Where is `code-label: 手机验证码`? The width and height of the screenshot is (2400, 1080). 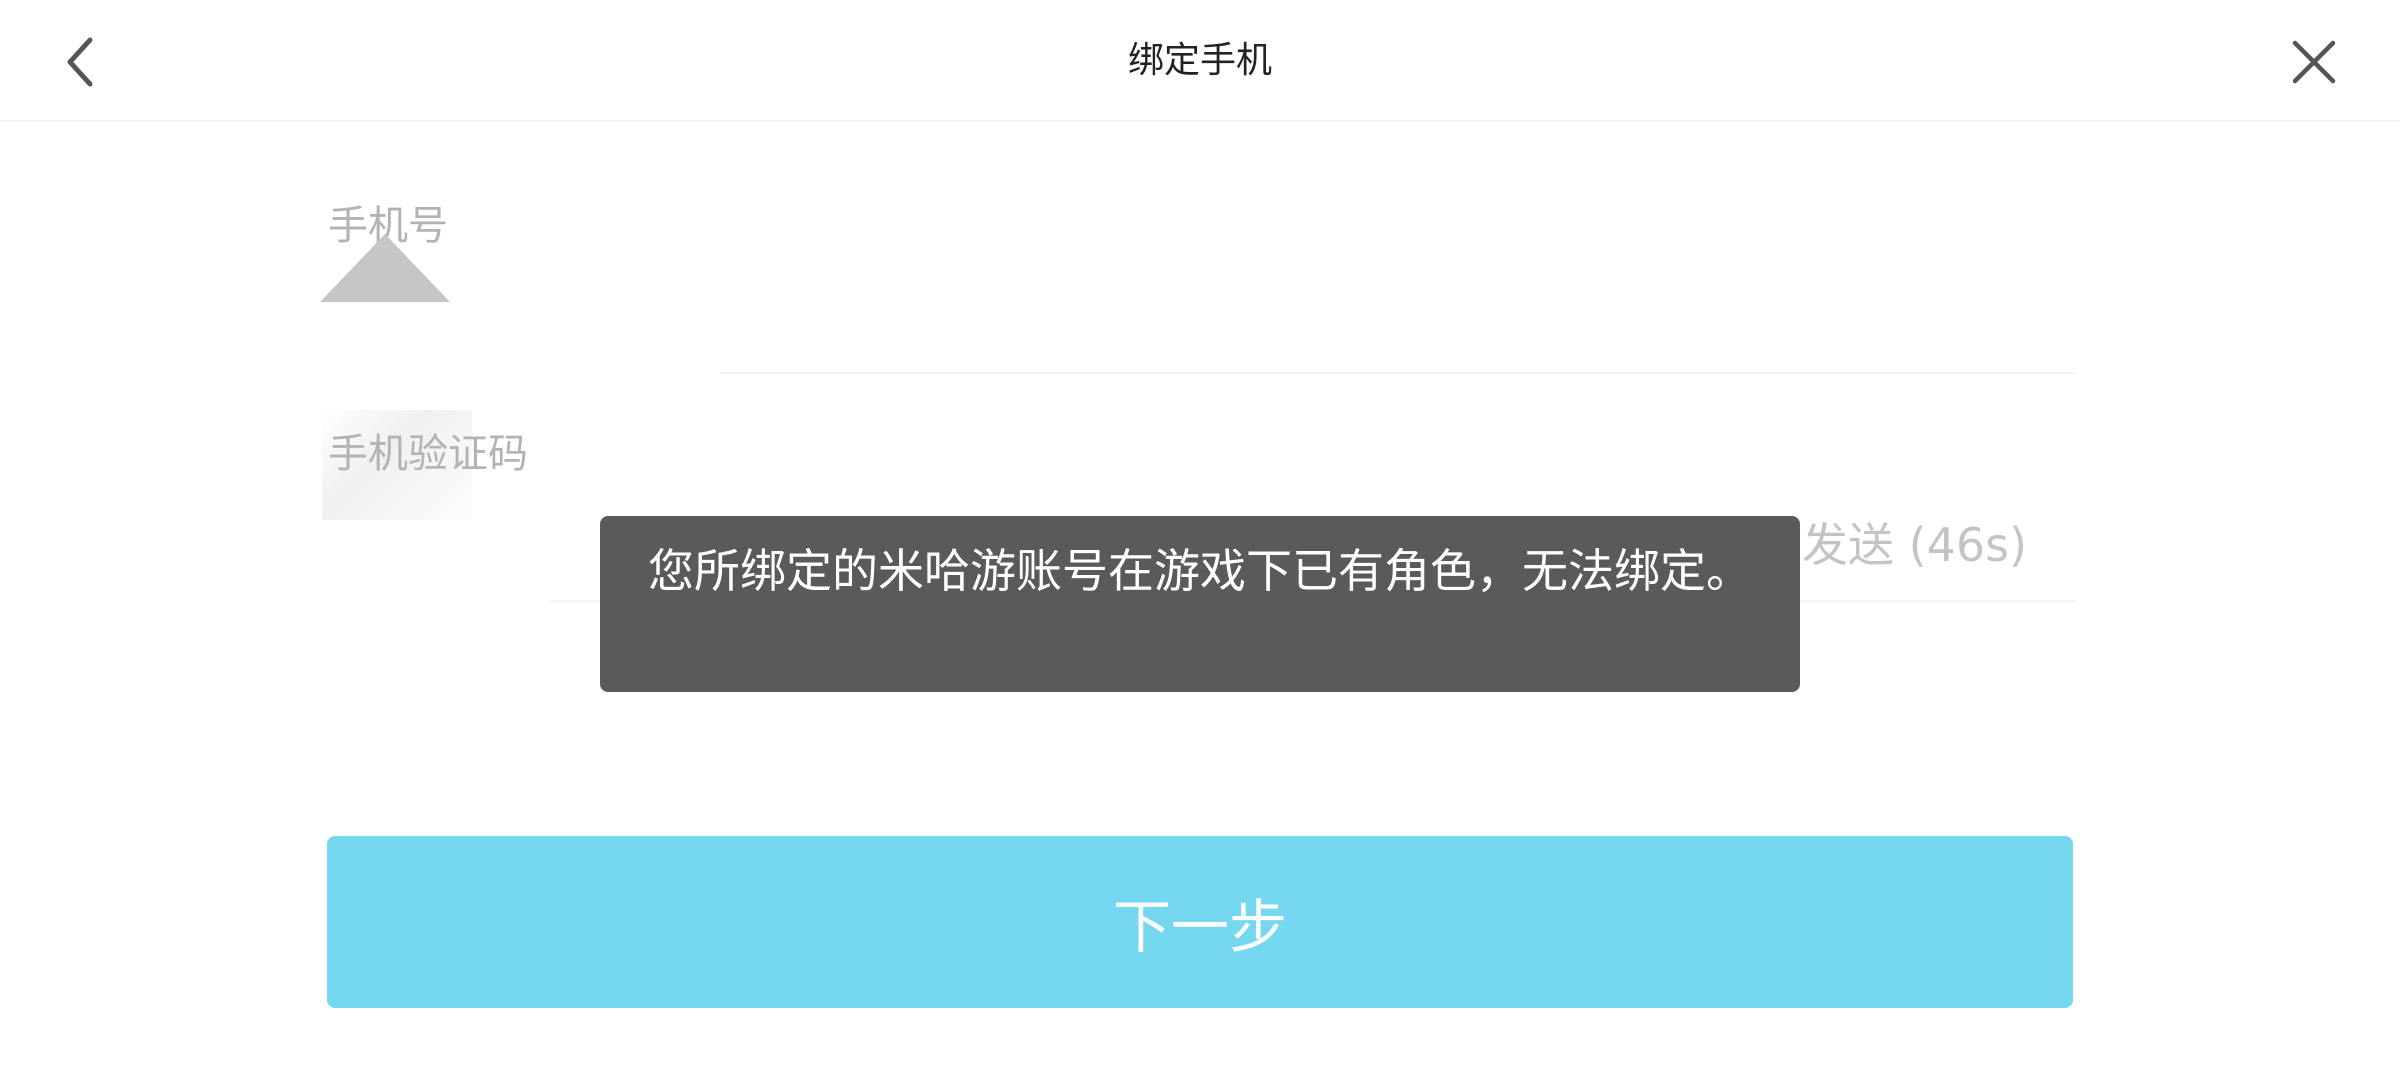
code-label: 手机验证码 is located at coordinates (428, 454).